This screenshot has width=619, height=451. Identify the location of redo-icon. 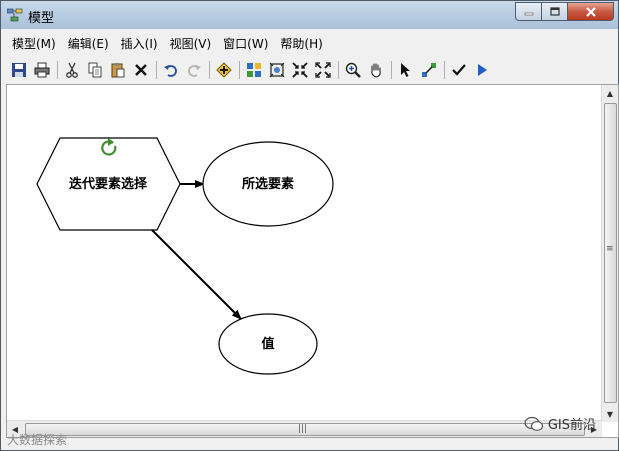
(194, 71).